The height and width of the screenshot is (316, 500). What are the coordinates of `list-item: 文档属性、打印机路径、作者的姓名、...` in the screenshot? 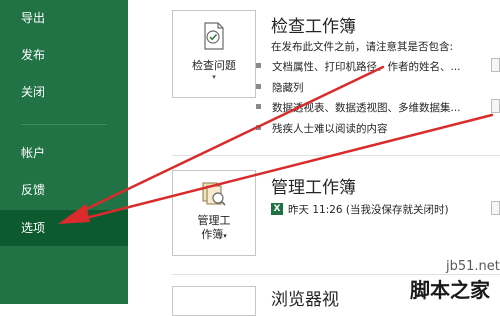 It's located at (358, 66).